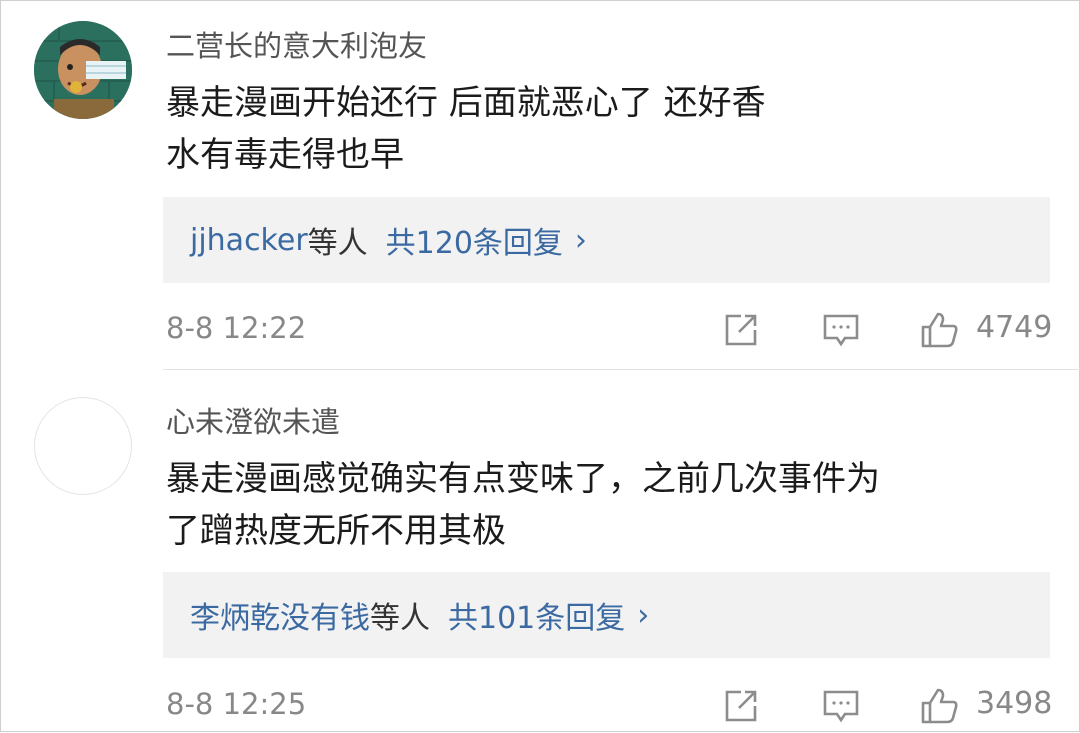 The width and height of the screenshot is (1080, 733). Describe the element at coordinates (540, 328) in the screenshot. I see `comment-meta: 8-8 12:22 4749` at that location.